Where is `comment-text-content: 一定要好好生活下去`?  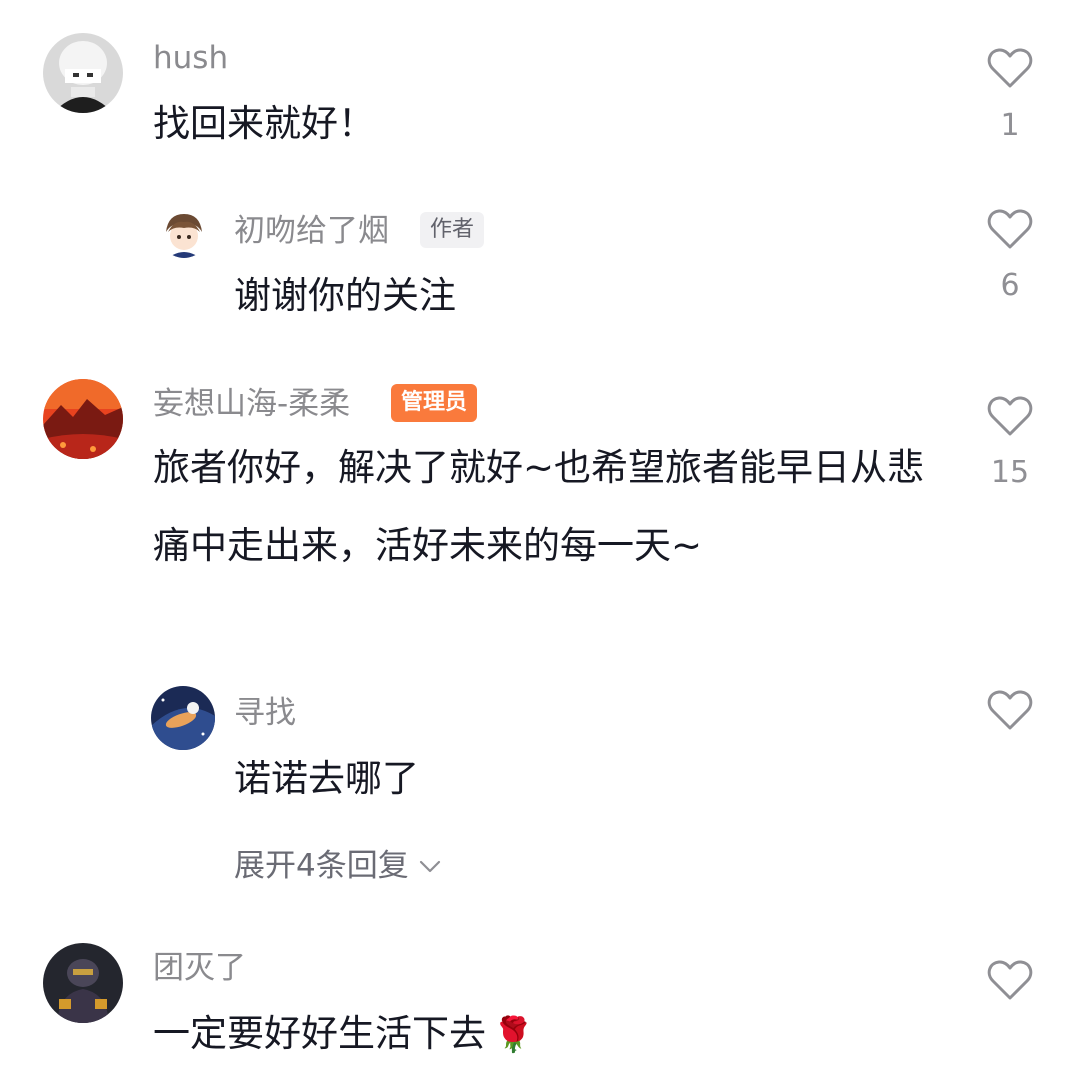 comment-text-content: 一定要好好生活下去 is located at coordinates (319, 1033).